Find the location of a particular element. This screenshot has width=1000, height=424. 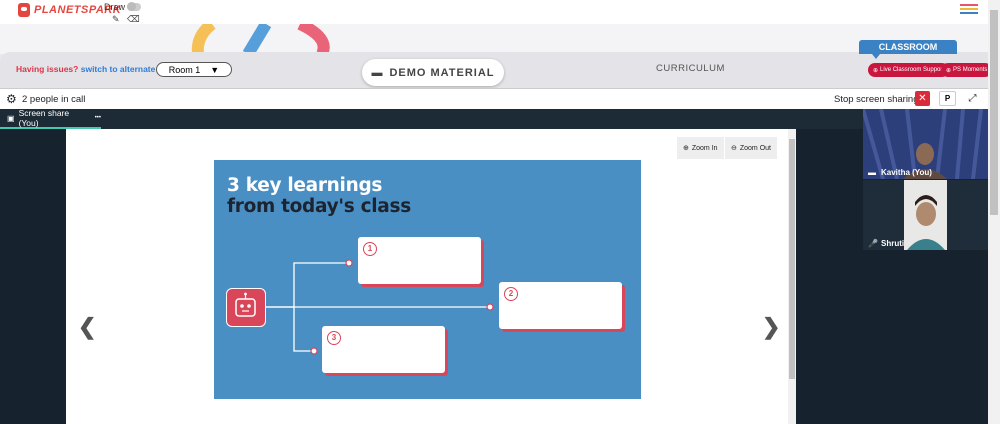

robot-icon is located at coordinates (246, 307).